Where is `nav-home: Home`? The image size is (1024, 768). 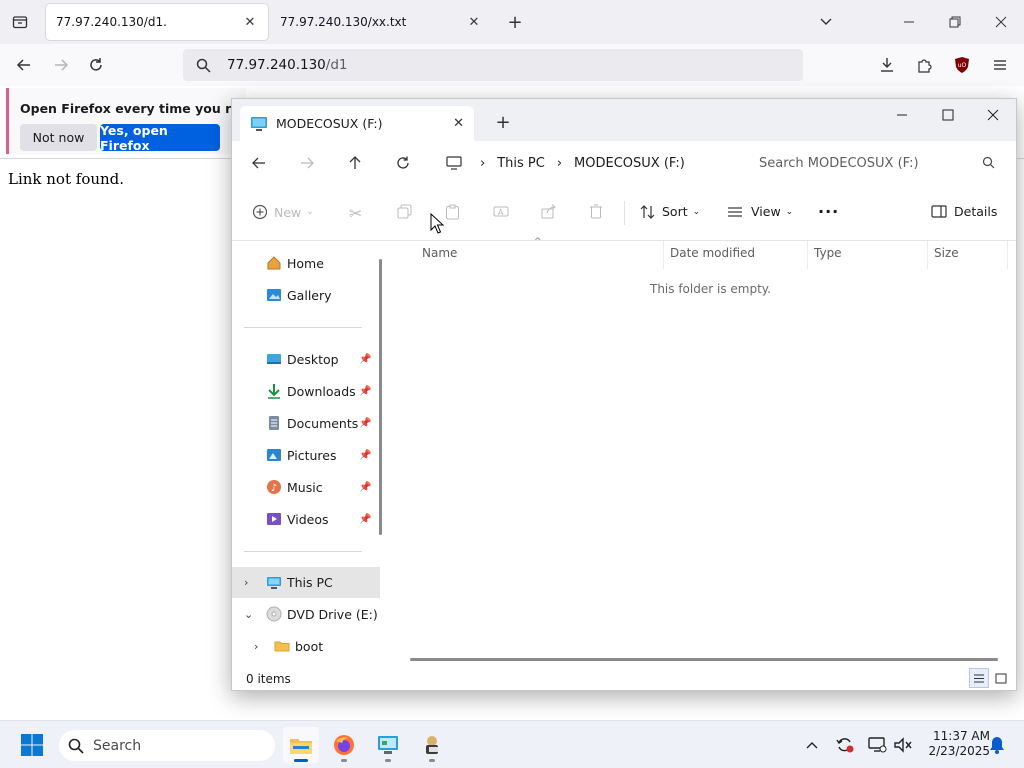 nav-home: Home is located at coordinates (306, 263).